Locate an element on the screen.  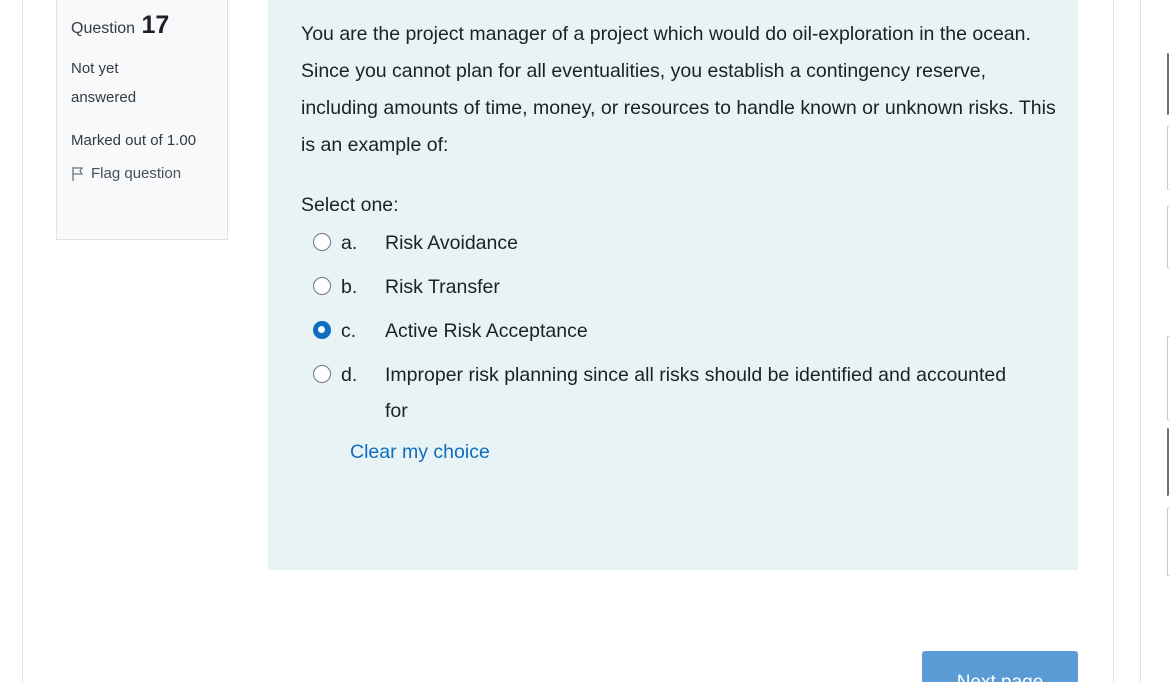
answer-letter: a. is located at coordinates (349, 243).